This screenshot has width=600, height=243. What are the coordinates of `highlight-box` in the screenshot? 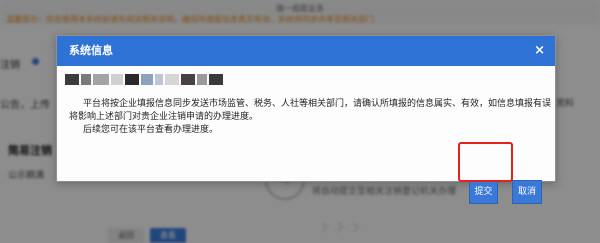 It's located at (485, 162).